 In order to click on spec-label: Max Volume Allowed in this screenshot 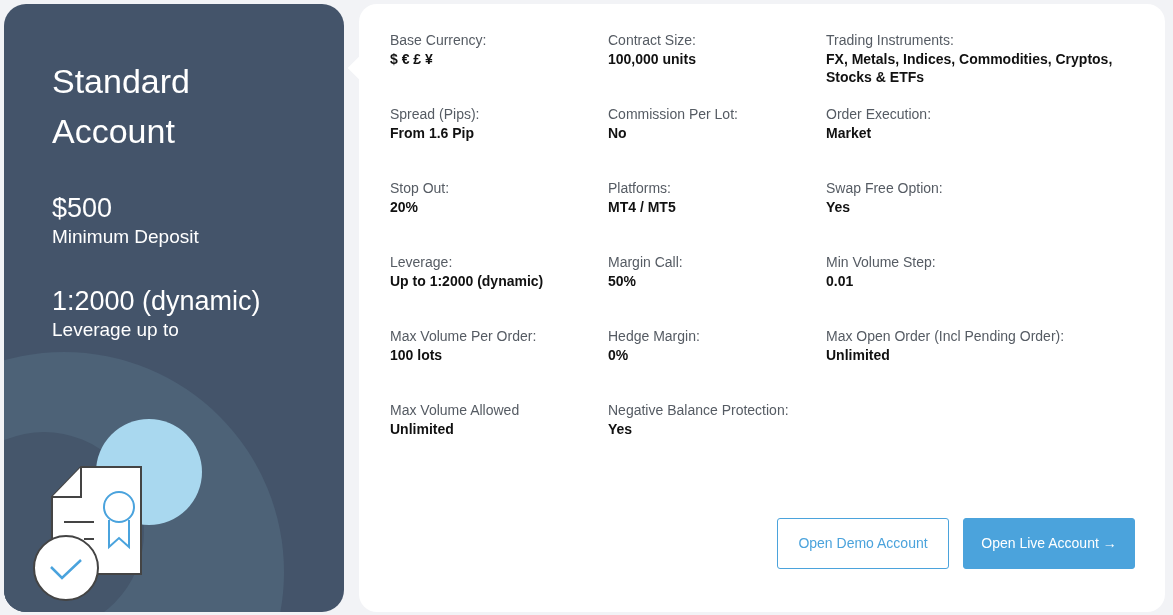, I will do `click(455, 410)`.